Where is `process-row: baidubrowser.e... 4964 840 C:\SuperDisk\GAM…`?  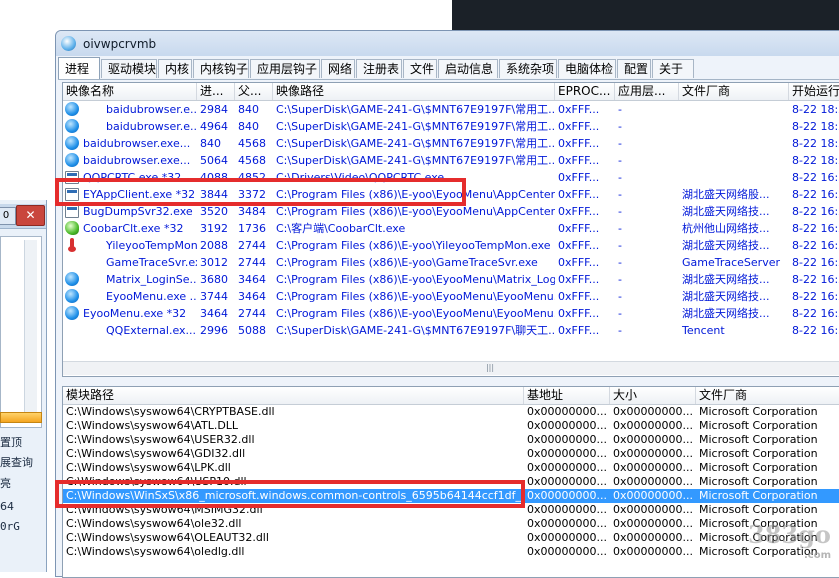 process-row: baidubrowser.e... 4964 840 C:\SuperDisk\GAM… is located at coordinates (451, 126).